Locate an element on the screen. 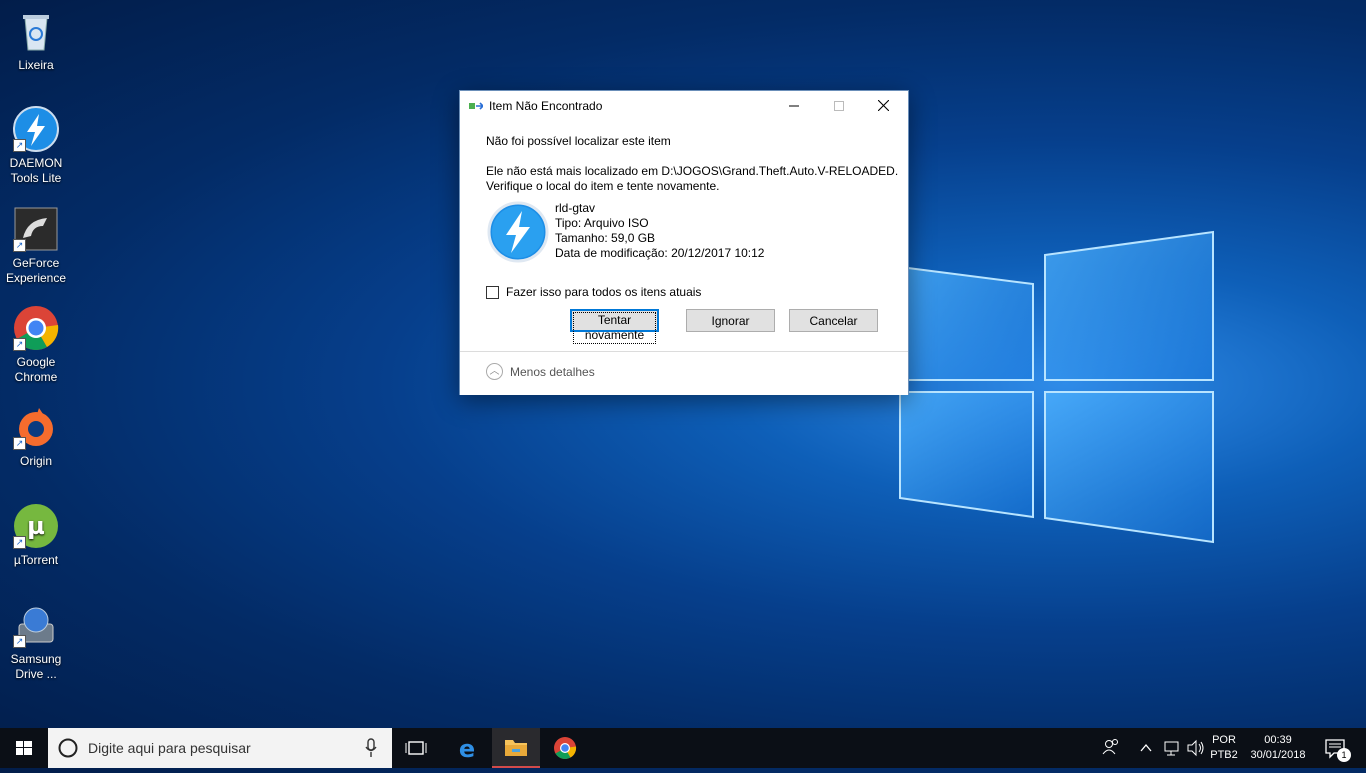 The width and height of the screenshot is (1366, 773). chrome-icon: ↗ is located at coordinates (36, 328).